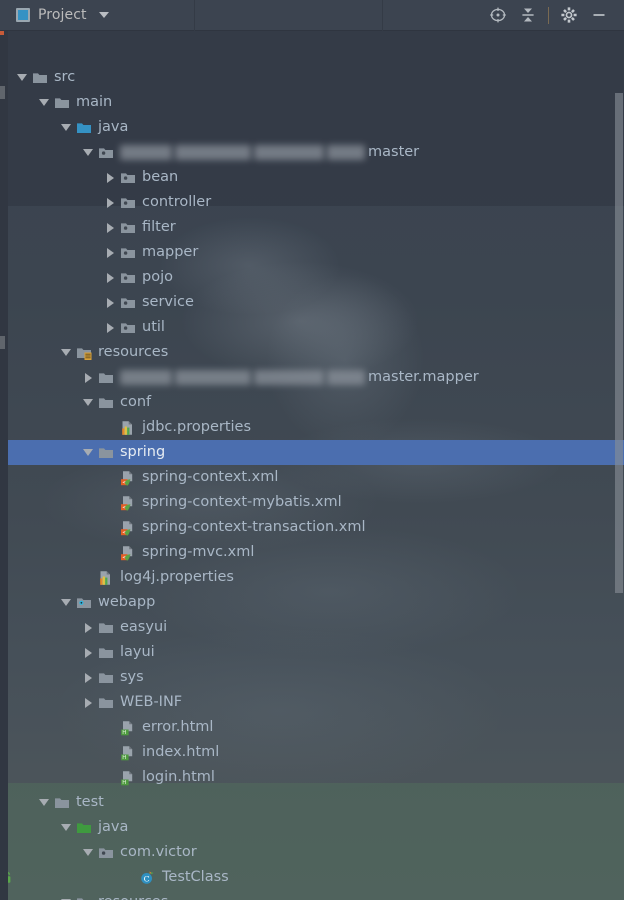  Describe the element at coordinates (312, 677) in the screenshot. I see `tree-row: sys` at that location.